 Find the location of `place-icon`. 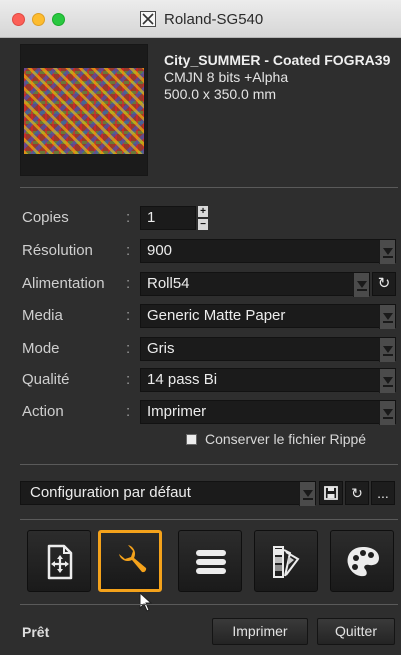

place-icon is located at coordinates (60, 562).